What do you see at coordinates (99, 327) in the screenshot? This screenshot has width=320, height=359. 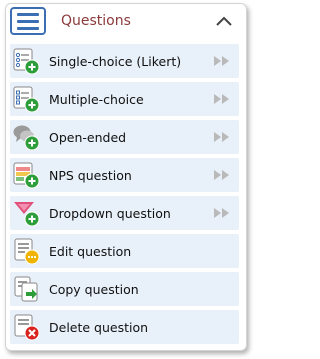 I see `menu-item-label: Delete question` at bounding box center [99, 327].